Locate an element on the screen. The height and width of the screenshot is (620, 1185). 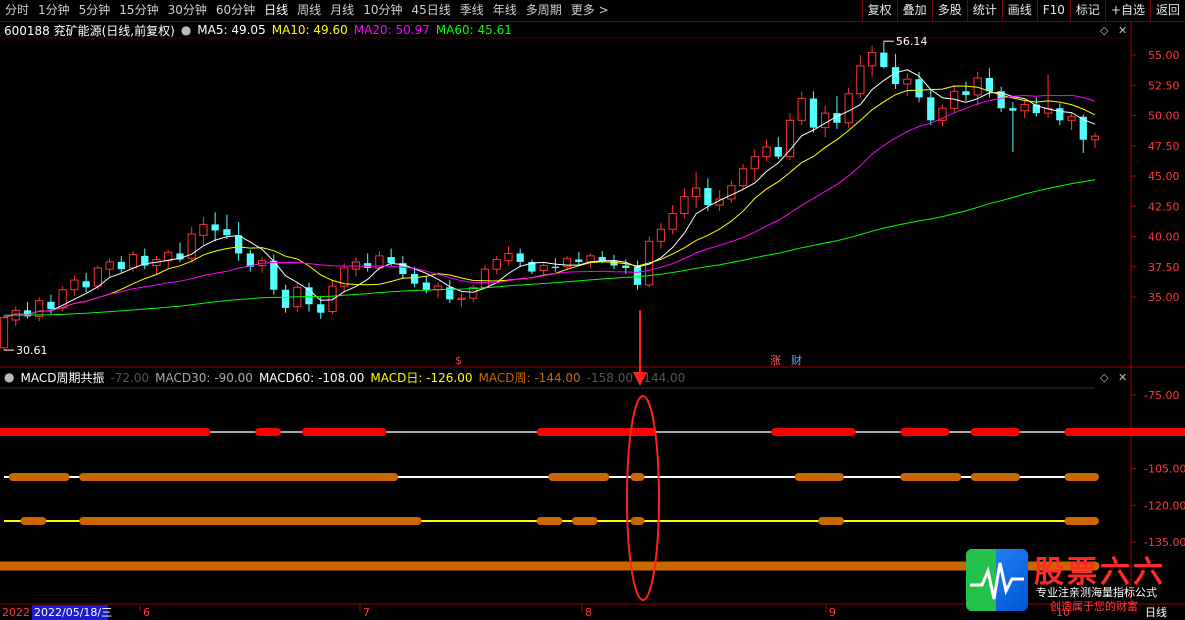
month-label-2: 8 is located at coordinates (588, 612).